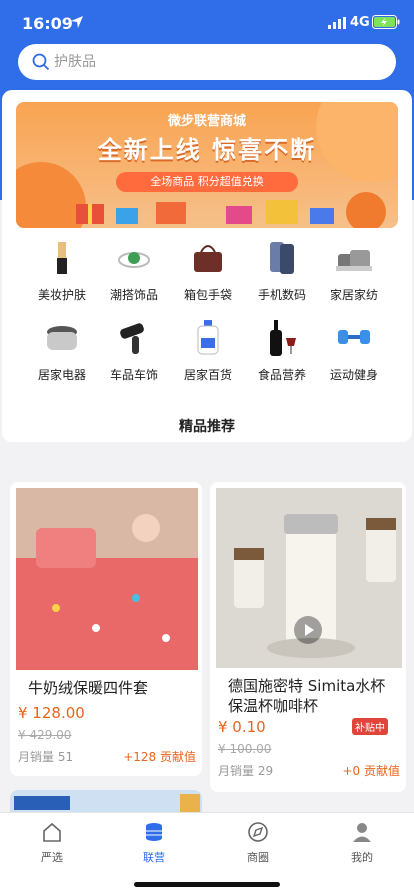 The width and height of the screenshot is (414, 896). What do you see at coordinates (258, 844) in the screenshot?
I see `tab-shangquan: 商圈` at bounding box center [258, 844].